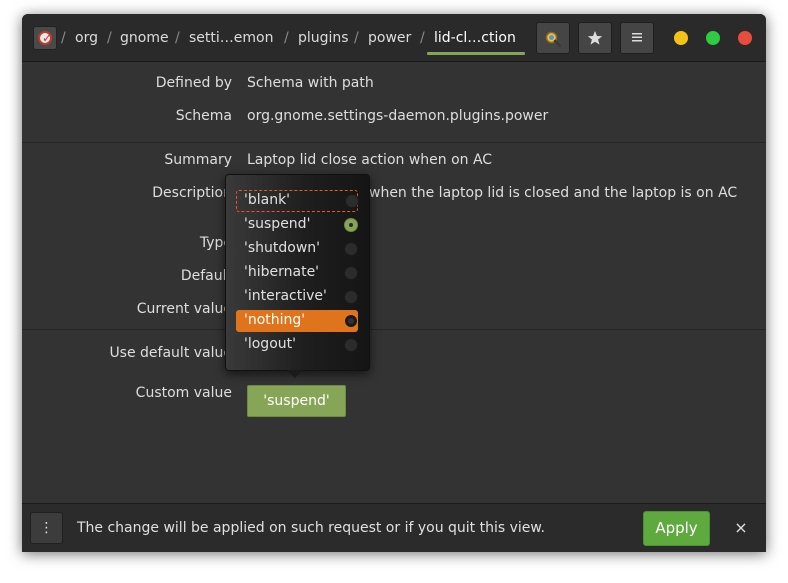 The width and height of the screenshot is (788, 583). Describe the element at coordinates (184, 309) in the screenshot. I see `current-value-label: Current value` at that location.